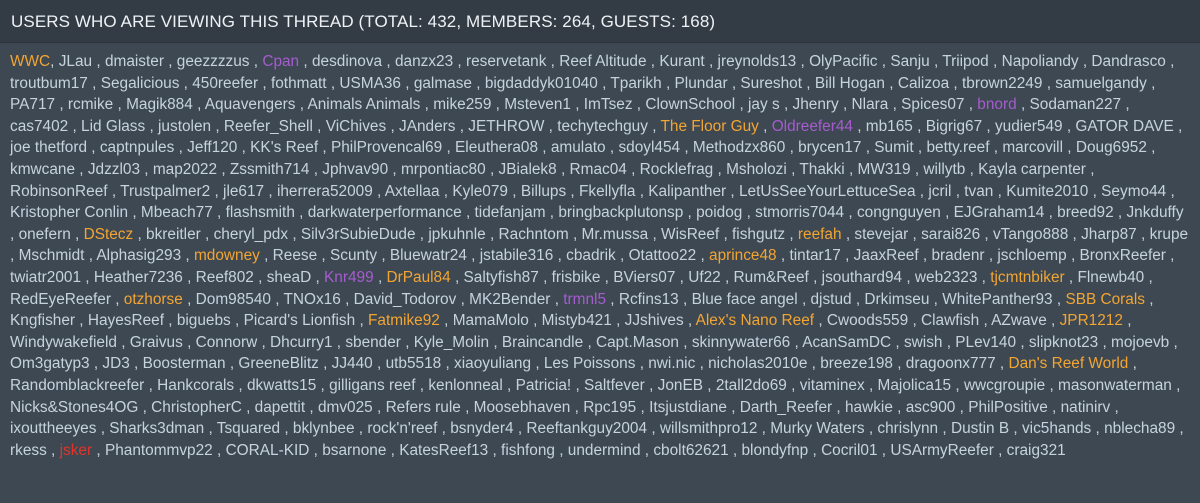 The width and height of the screenshot is (1200, 503). I want to click on user-link: PLev140, so click(985, 342).